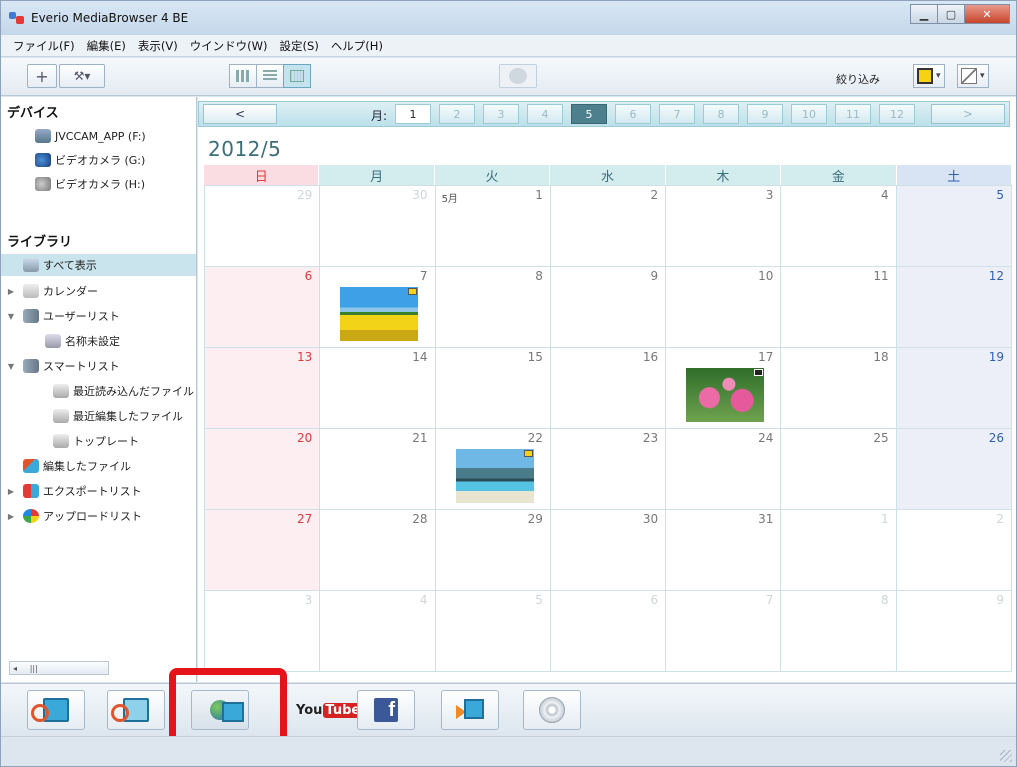  Describe the element at coordinates (98, 516) in the screenshot. I see `library-item-upload: ▶ アップロードリスト` at that location.